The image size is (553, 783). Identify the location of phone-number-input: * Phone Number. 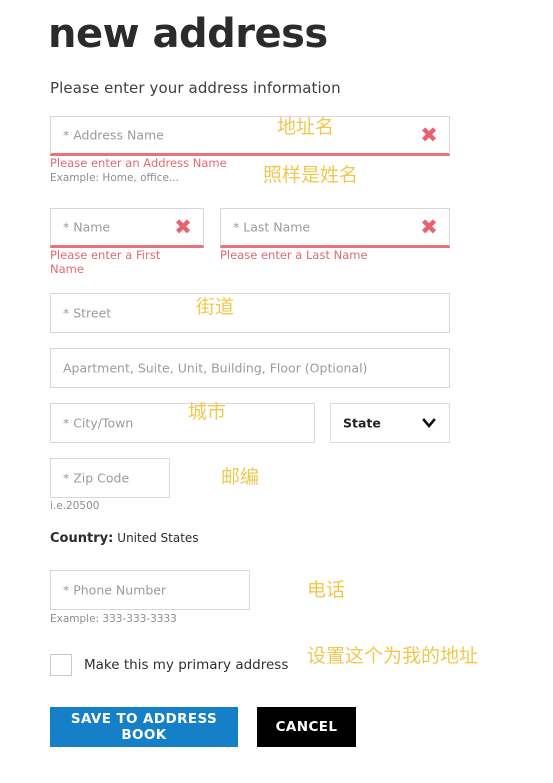
(150, 590).